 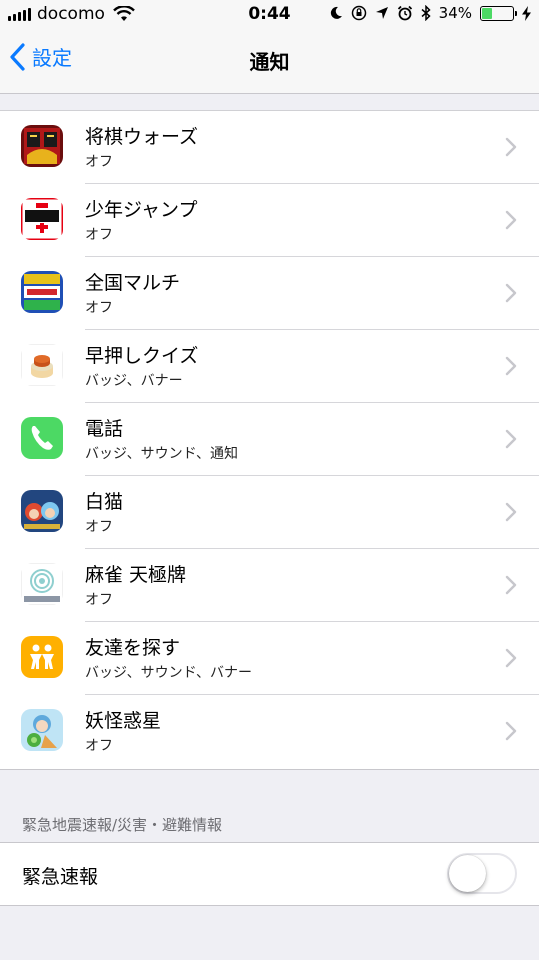 I want to click on zenkoku-multi-app-icon, so click(x=42, y=292).